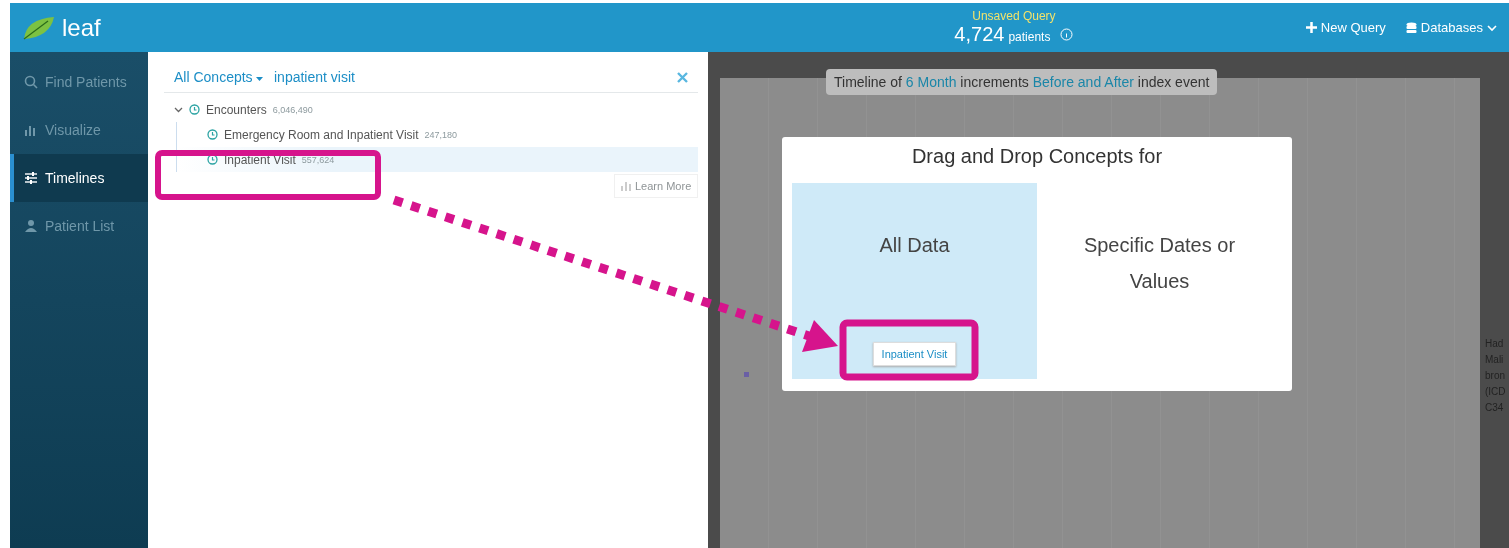  Describe the element at coordinates (441, 134) in the screenshot. I see `patient-count: 247,180` at that location.